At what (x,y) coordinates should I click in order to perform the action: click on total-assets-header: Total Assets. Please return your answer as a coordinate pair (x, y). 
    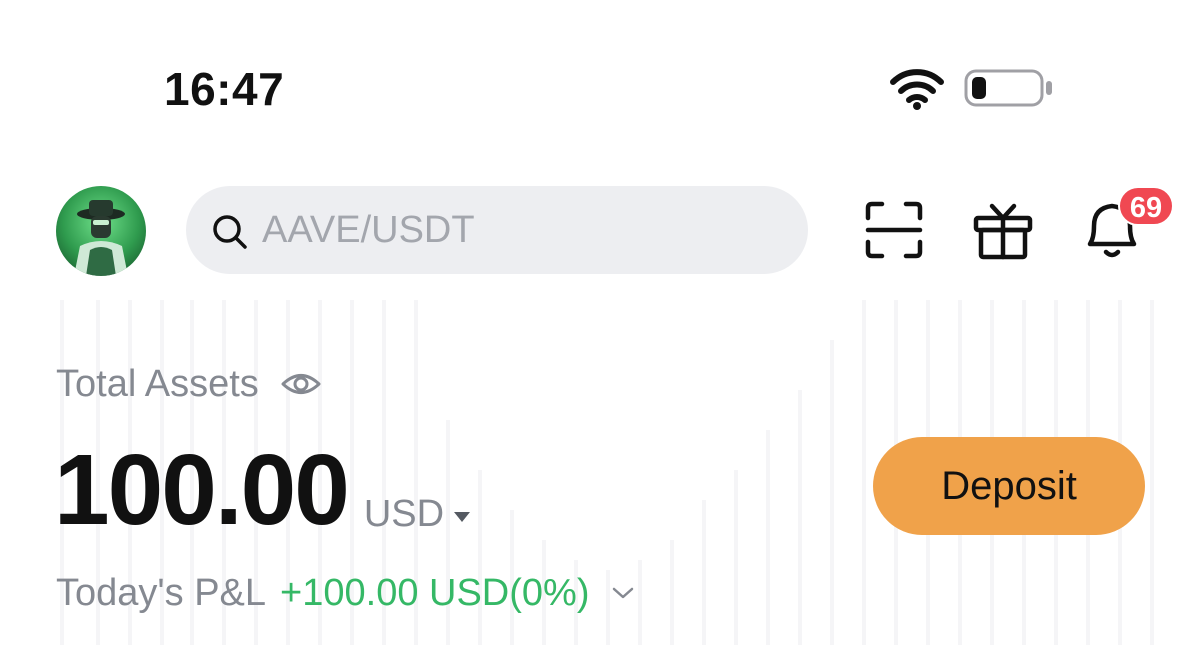
    Looking at the image, I should click on (188, 384).